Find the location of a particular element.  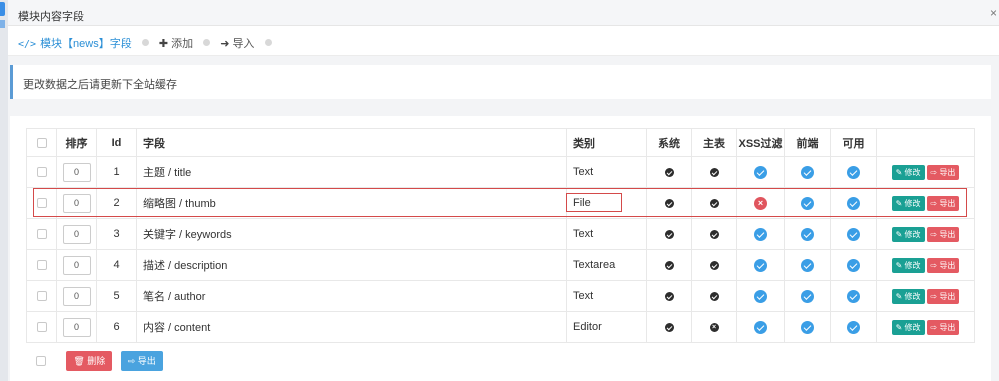

breadcrumb-module-link: 模块【news】字段 is located at coordinates (86, 44).